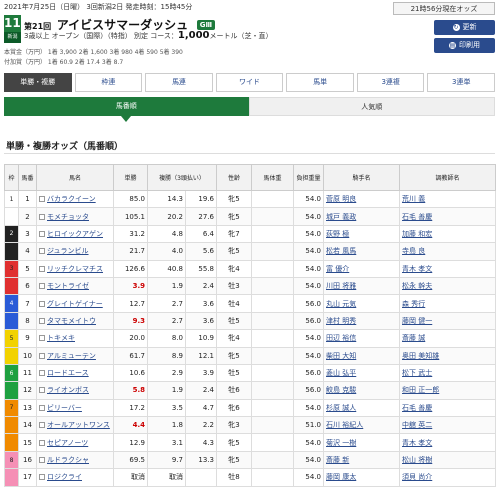  What do you see at coordinates (75, 408) in the screenshot?
I see `horse-name-link: ビリーバー` at bounding box center [75, 408].